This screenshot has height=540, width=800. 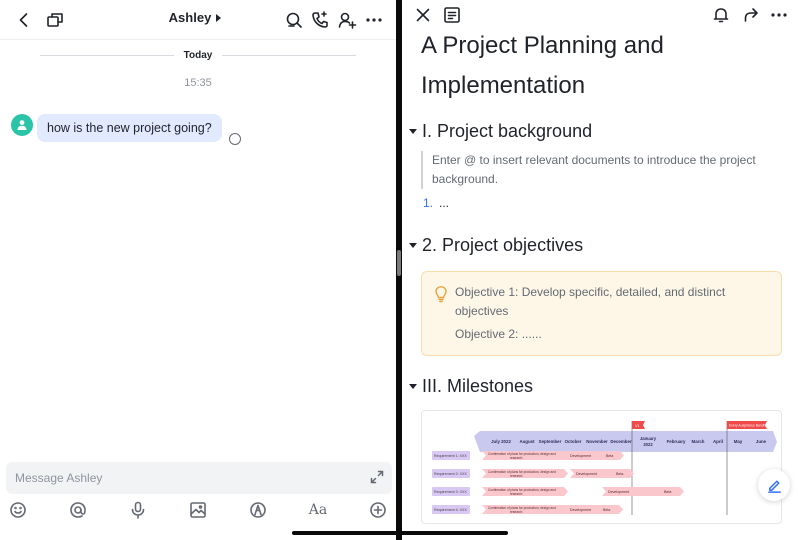 What do you see at coordinates (198, 83) in the screenshot?
I see `message-time: 15:35` at bounding box center [198, 83].